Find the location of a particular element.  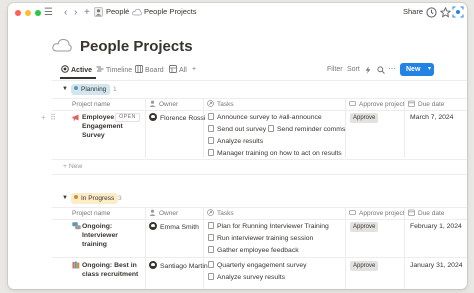

task-label: Run interviewer training session is located at coordinates (265, 238).